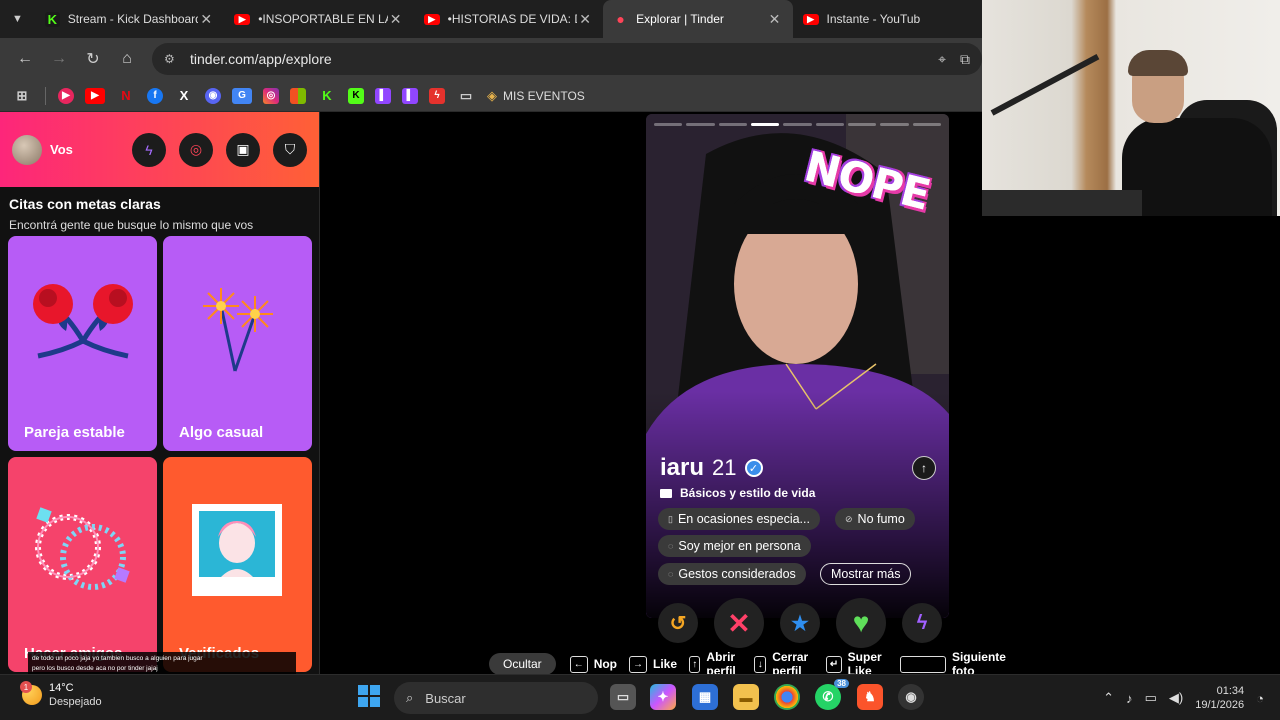 This screenshot has height=720, width=1280. What do you see at coordinates (27, 149) in the screenshot?
I see `avatar` at bounding box center [27, 149].